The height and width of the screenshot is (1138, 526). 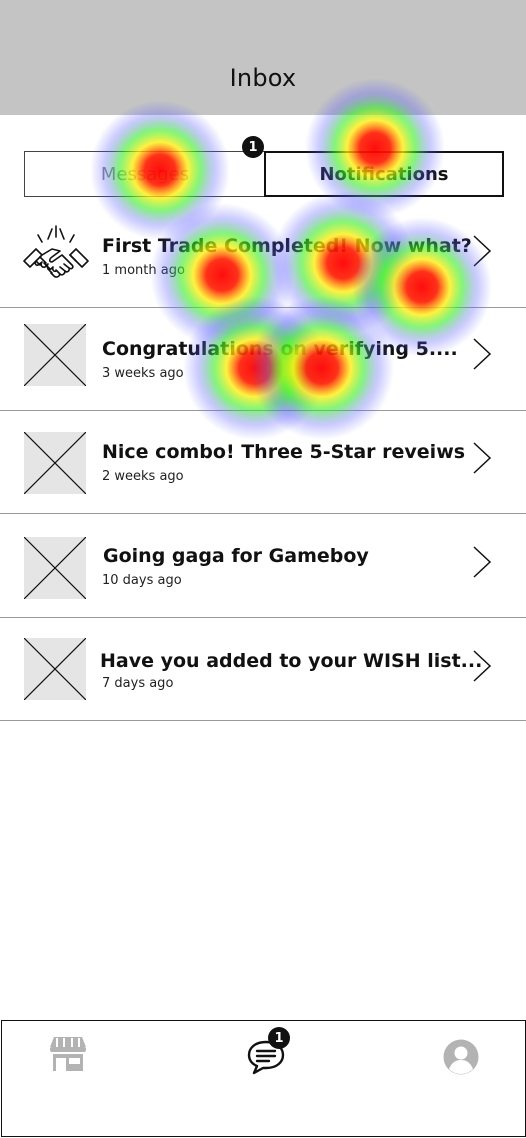 I want to click on tab-messages-label: Messages, so click(x=145, y=174).